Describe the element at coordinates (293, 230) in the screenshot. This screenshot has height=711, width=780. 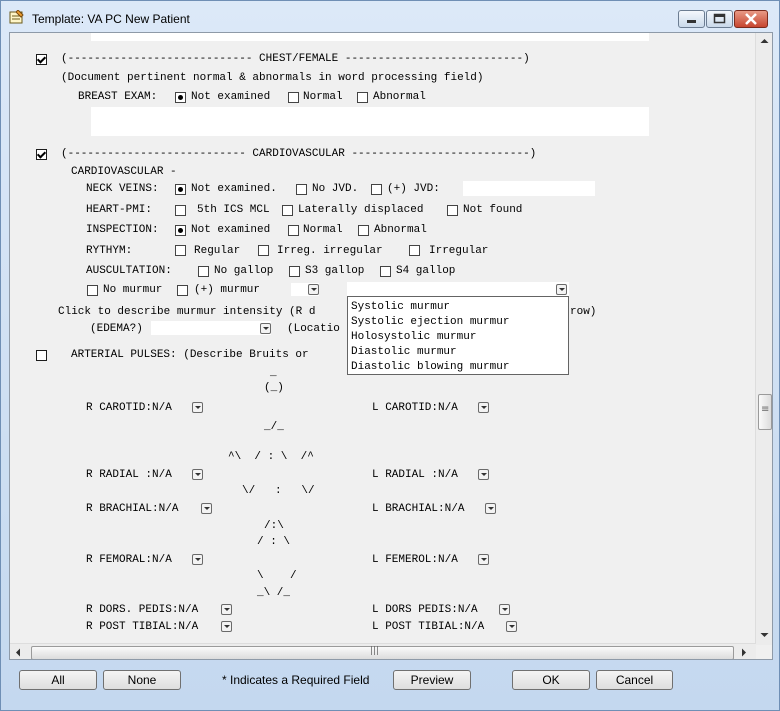
I see `insp-normal-radio` at that location.